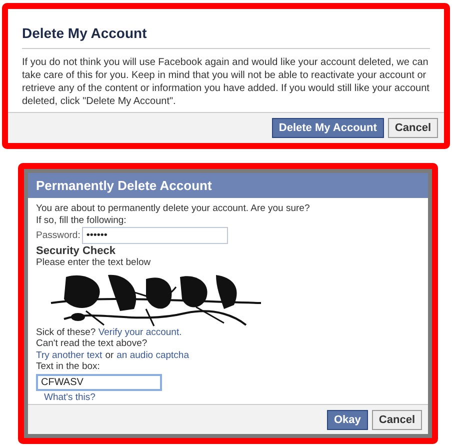 Image resolution: width=452 pixels, height=446 pixels. I want to click on intro-text: You are about to permanently delete your account. Are you sure?, so click(173, 208).